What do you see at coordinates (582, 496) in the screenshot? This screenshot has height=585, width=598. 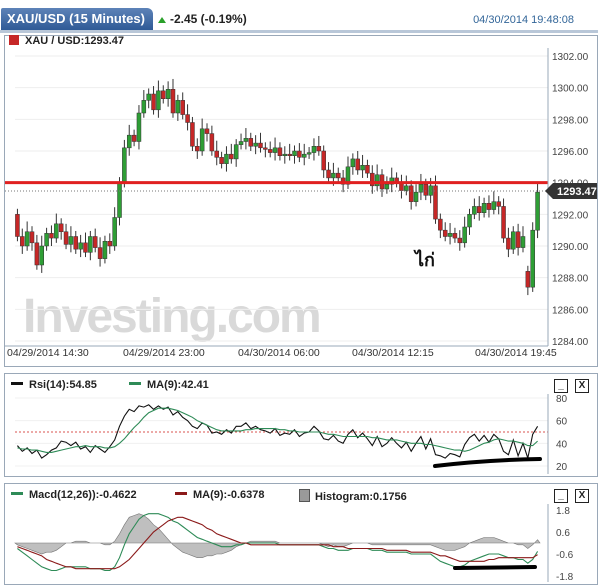 I see `macd-close-button: X` at bounding box center [582, 496].